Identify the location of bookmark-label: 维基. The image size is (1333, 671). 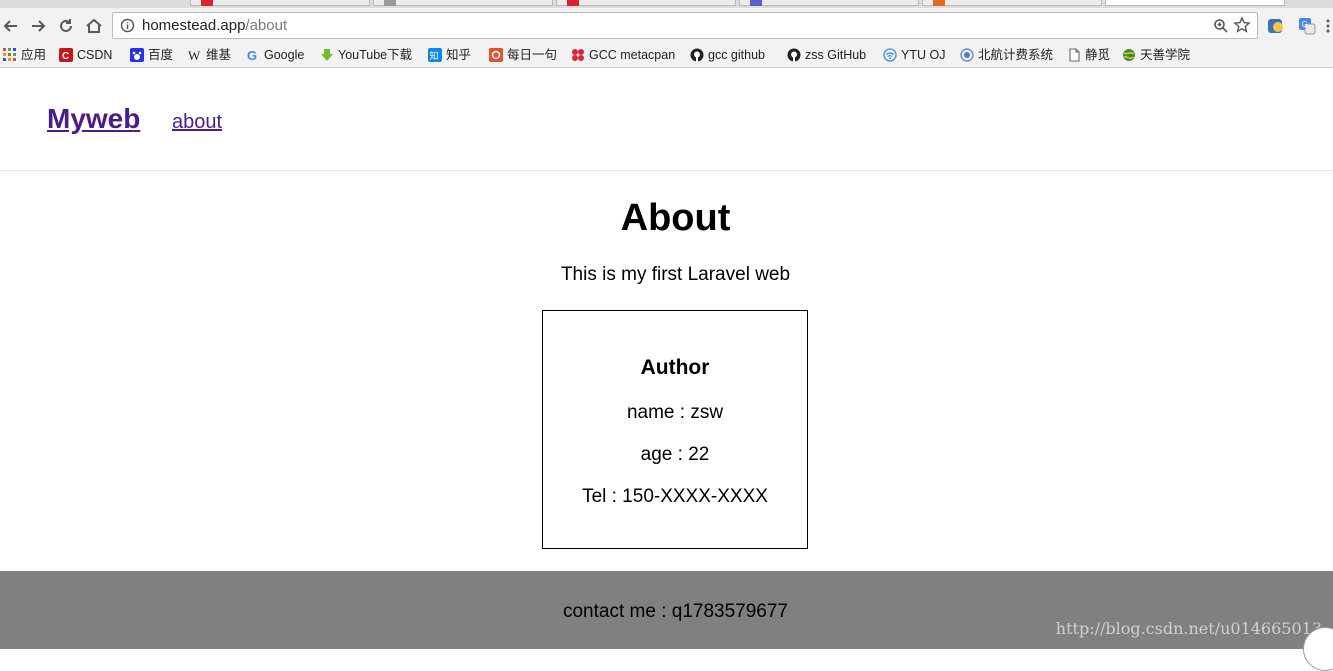
(219, 55).